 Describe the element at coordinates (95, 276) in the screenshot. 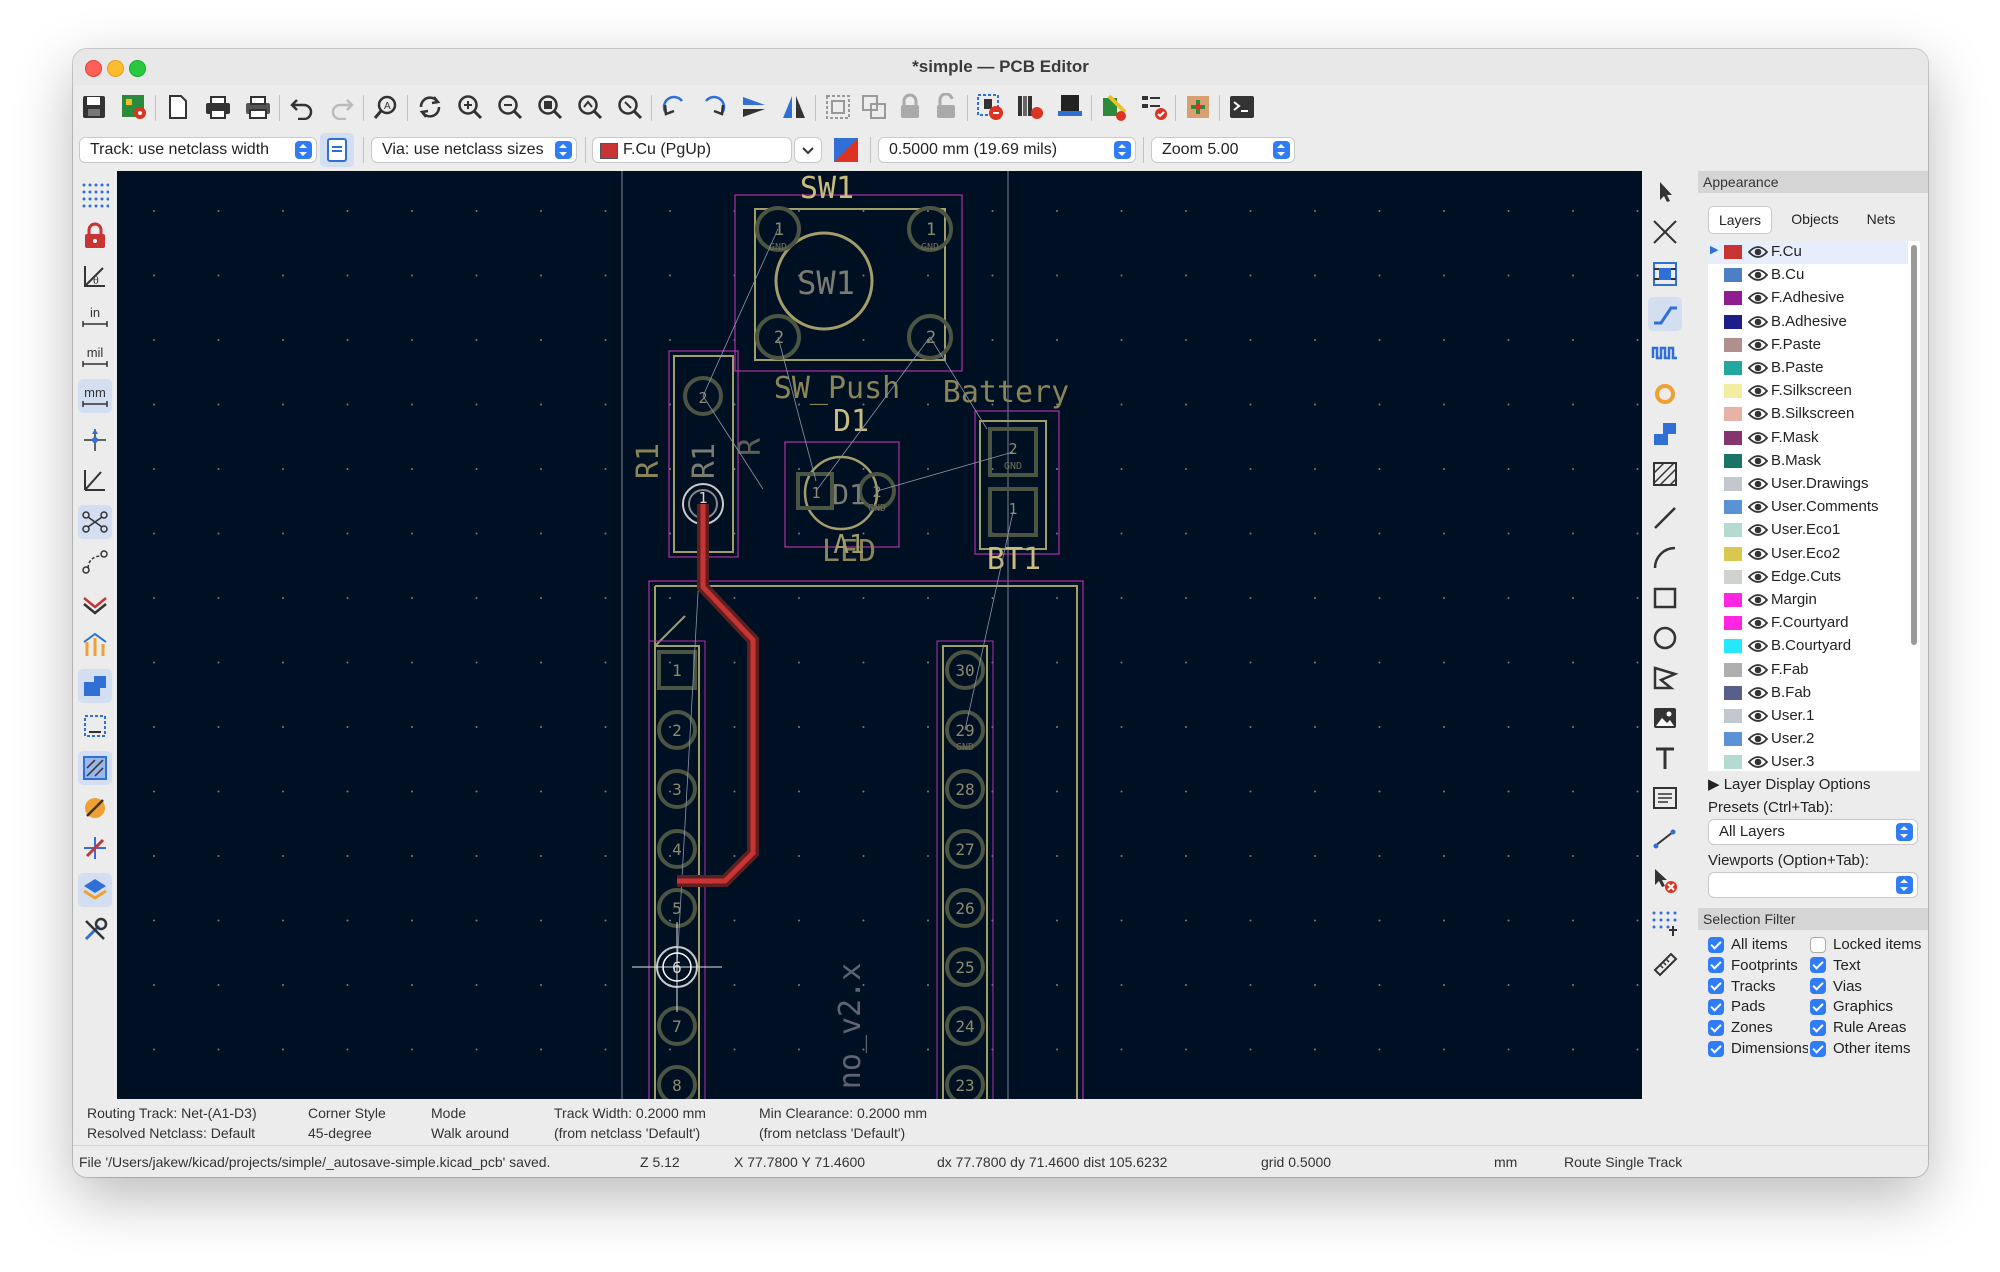

I see `polar-coords-icon: θ` at that location.